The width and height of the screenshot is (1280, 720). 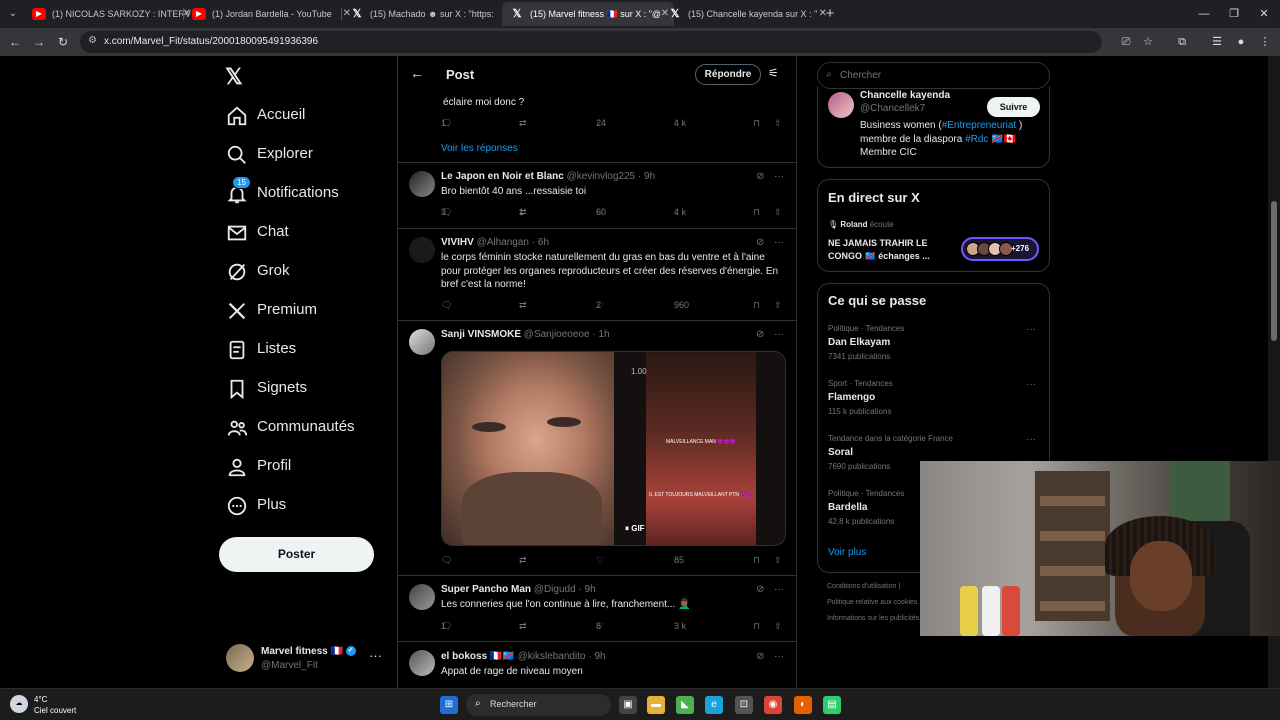 I want to click on hashtag-link: #Entrepreneuriat, so click(x=979, y=125).